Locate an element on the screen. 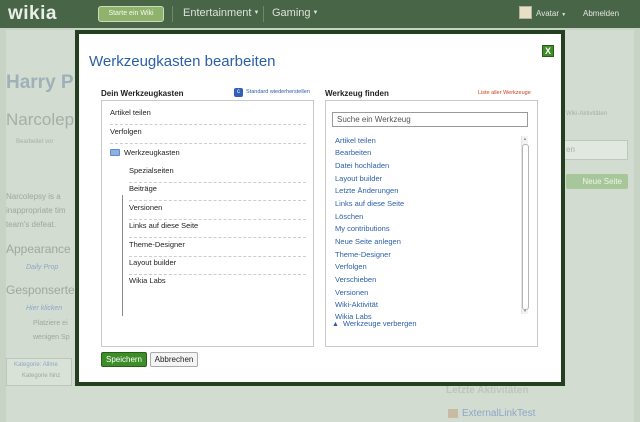 Image resolution: width=640 pixels, height=422 pixels. search-box-label: en is located at coordinates (570, 149).